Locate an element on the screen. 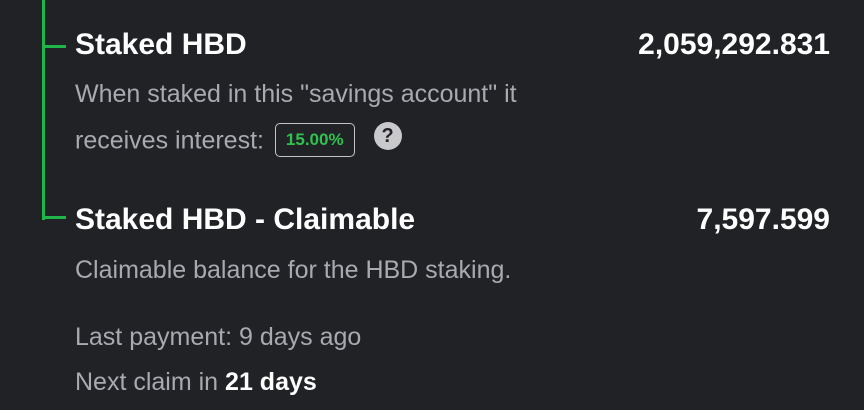 The height and width of the screenshot is (410, 864). next-claim-text: Next claim in 21 days is located at coordinates (196, 382).